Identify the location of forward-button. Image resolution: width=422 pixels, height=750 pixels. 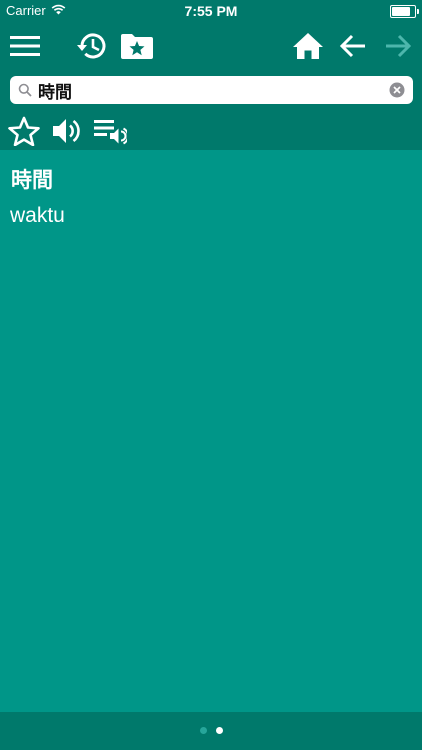
(398, 46).